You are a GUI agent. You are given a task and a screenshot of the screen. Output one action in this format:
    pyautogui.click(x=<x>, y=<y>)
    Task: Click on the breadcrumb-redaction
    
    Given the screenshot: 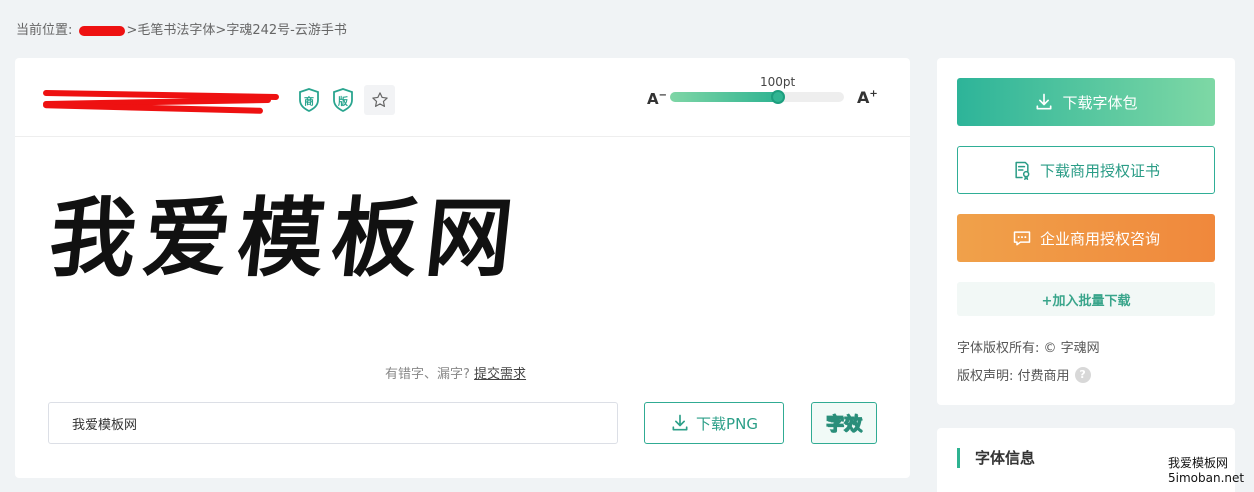 What is the action you would take?
    pyautogui.click(x=101, y=30)
    